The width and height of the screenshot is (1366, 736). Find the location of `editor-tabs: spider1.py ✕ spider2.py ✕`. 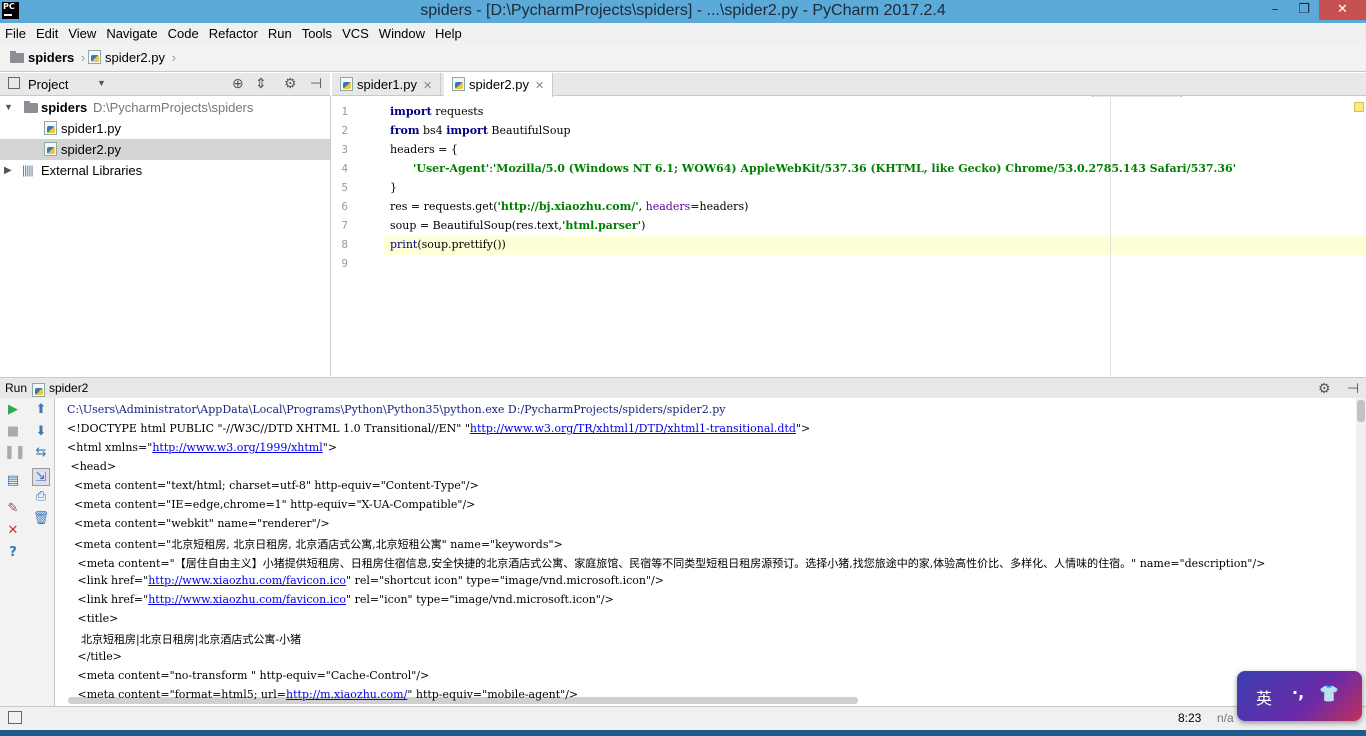

editor-tabs: spider1.py ✕ spider2.py ✕ is located at coordinates (849, 85).